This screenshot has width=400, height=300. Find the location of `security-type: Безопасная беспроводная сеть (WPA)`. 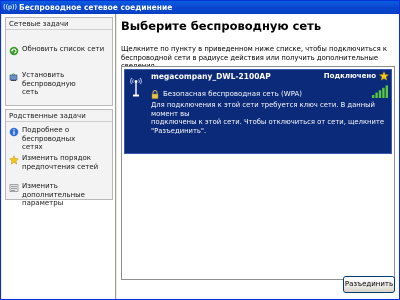

security-type: Безопасная беспроводная сеть (WPA) is located at coordinates (232, 94).